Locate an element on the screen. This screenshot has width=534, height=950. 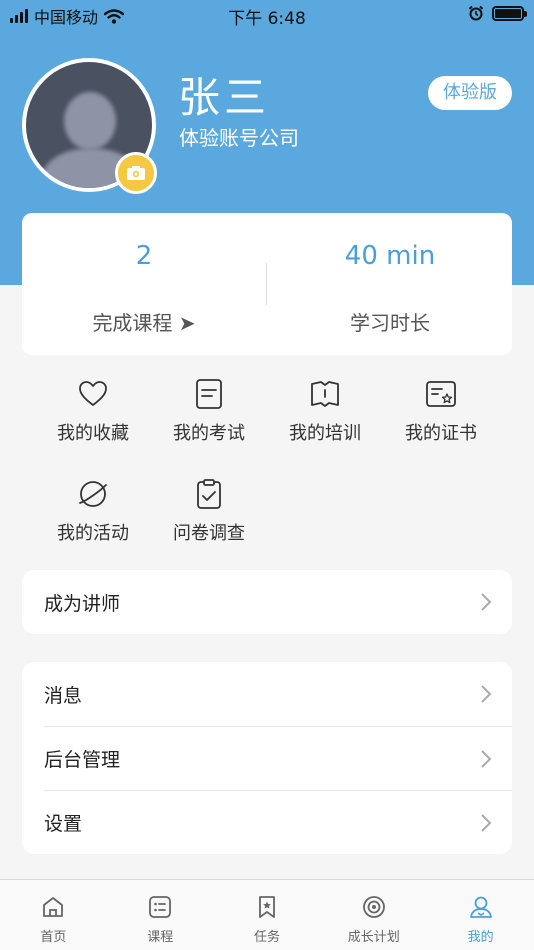
study-time-value: 40 min is located at coordinates (390, 256).